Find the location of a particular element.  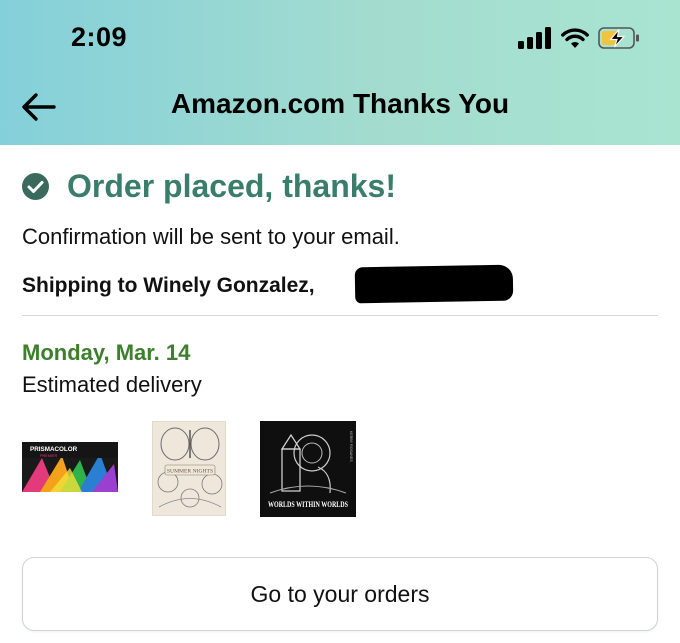

summer-nights-title-text: SUMMER NIGHTS is located at coordinates (190, 472).